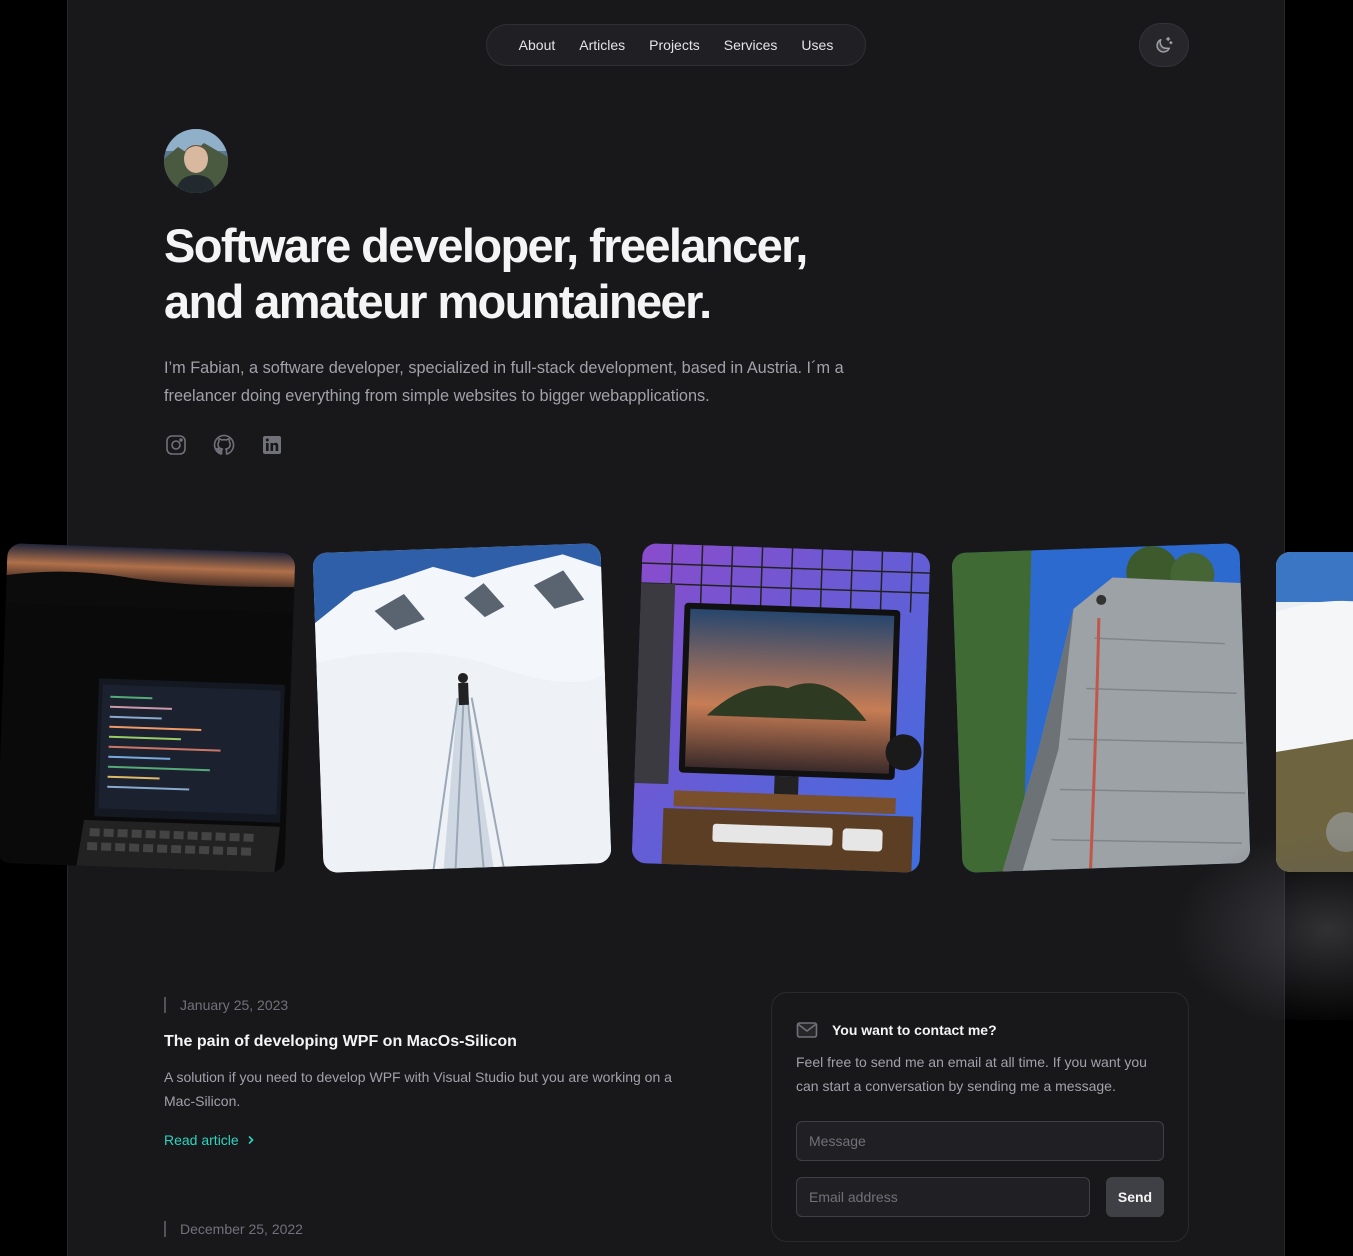  Describe the element at coordinates (148, 708) in the screenshot. I see `photo-laptop` at that location.